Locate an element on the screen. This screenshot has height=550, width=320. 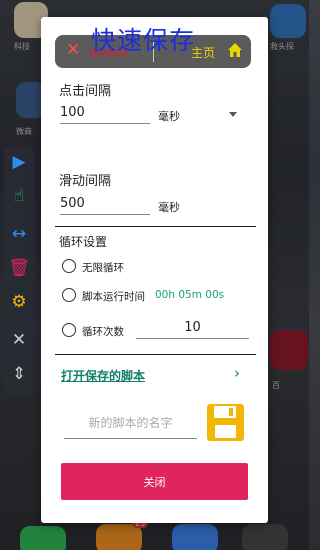
run-time-value: 00h 05m 00s is located at coordinates (189, 295).